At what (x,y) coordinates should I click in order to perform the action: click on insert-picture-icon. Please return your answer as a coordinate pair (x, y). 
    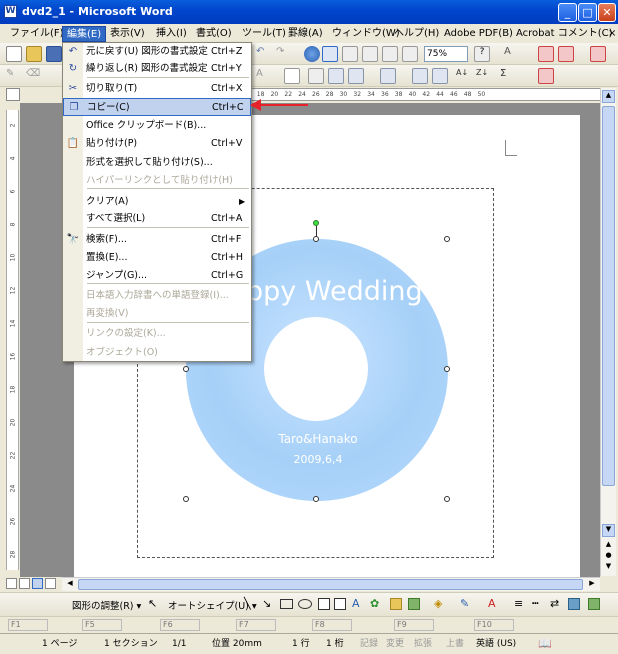
    Looking at the image, I should click on (414, 604).